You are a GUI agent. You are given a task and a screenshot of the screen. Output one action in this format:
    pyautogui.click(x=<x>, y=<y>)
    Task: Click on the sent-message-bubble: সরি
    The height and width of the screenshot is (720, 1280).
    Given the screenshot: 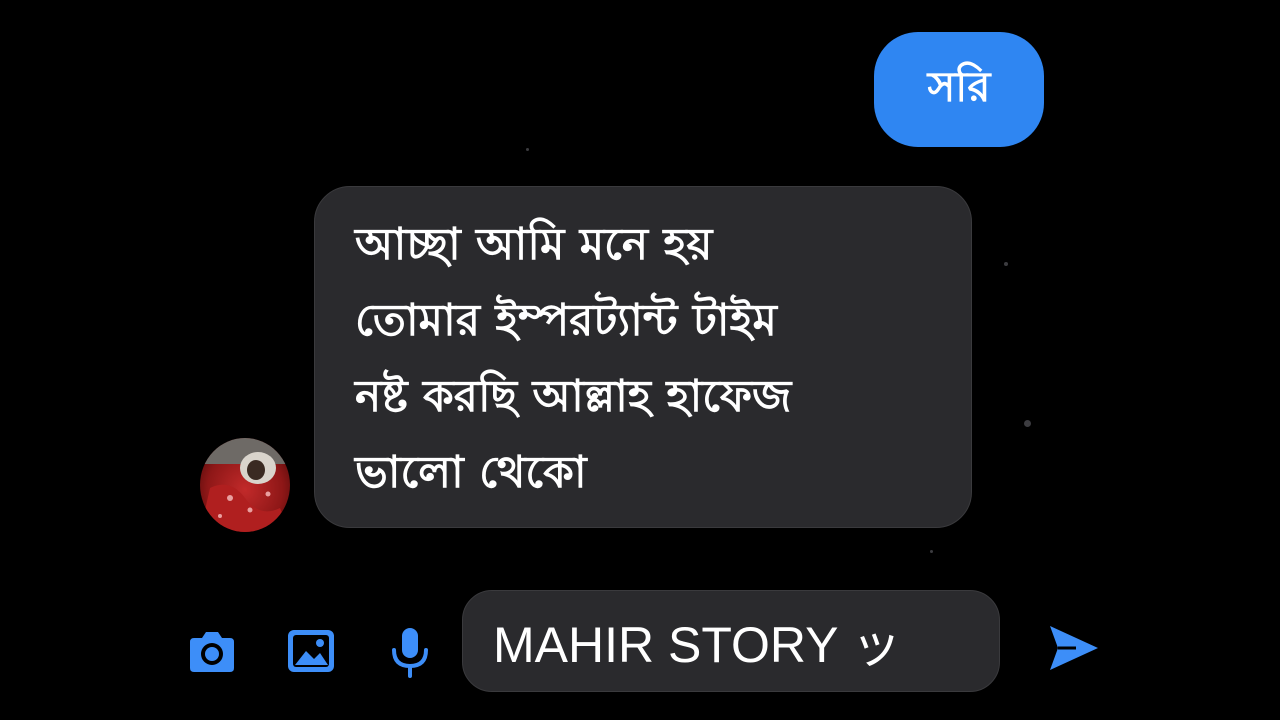 What is the action you would take?
    pyautogui.click(x=959, y=89)
    